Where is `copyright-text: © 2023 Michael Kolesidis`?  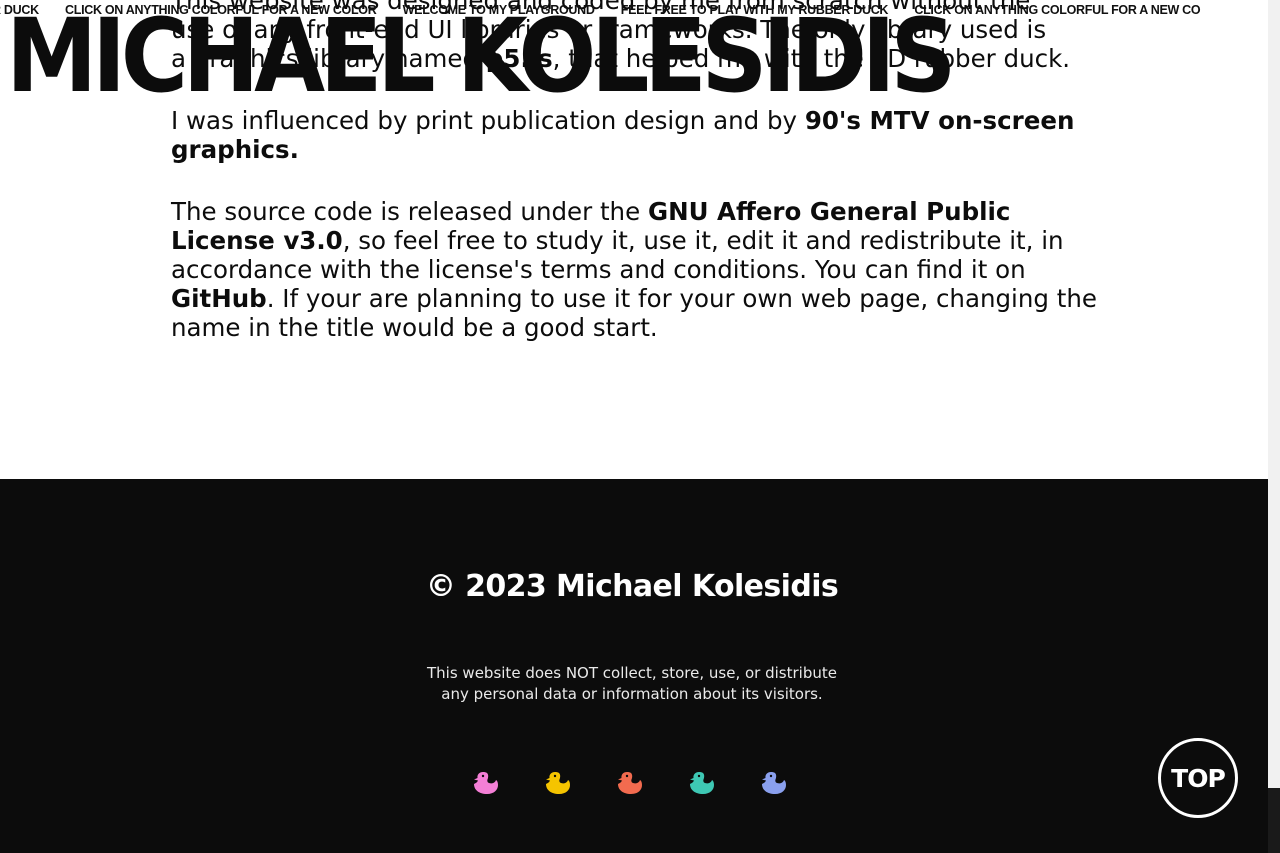 copyright-text: © 2023 Michael Kolesidis is located at coordinates (632, 586).